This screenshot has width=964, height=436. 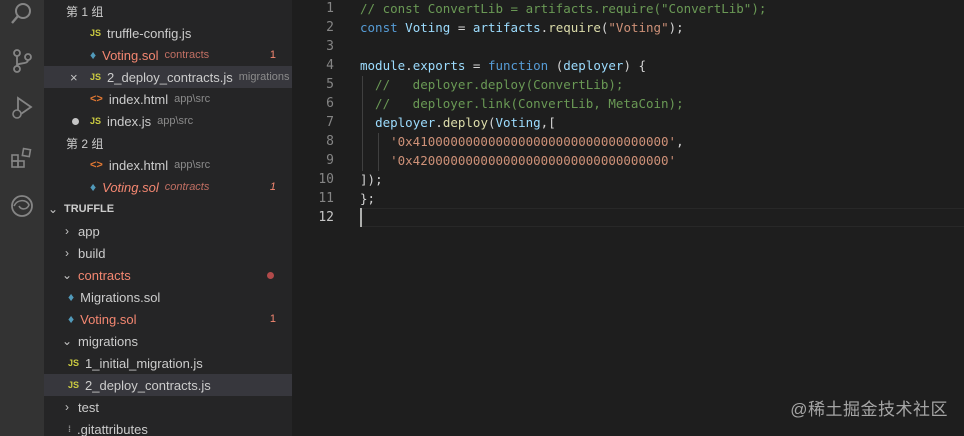 I want to click on group-label: 第 2 组, so click(x=85, y=143).